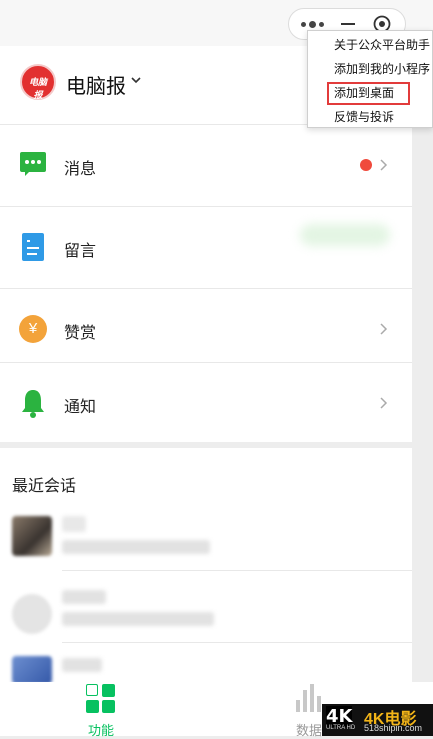  Describe the element at coordinates (206, 247) in the screenshot. I see `row-comment: 留言` at that location.